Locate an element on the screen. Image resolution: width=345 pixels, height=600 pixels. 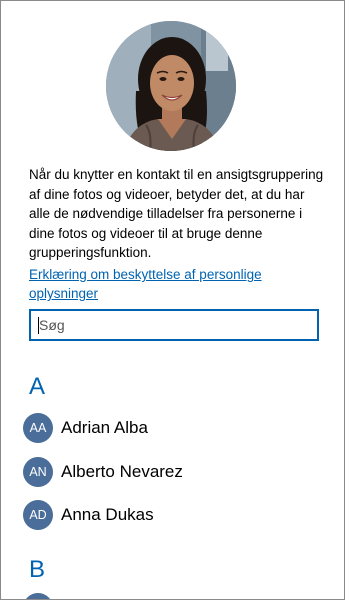
contact-item: AA Adrian Alba is located at coordinates (85, 428).